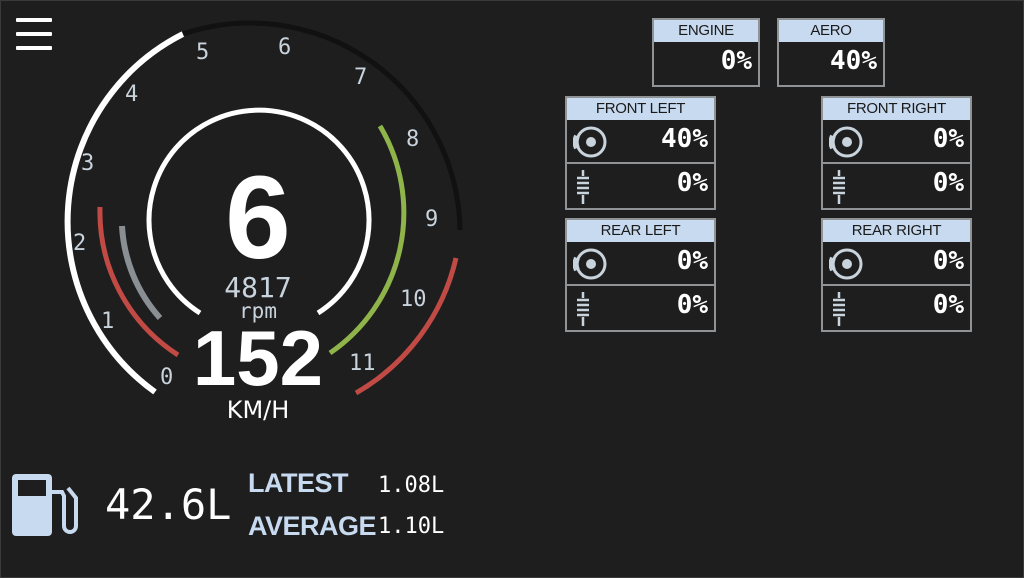  I want to click on scale-label: 5, so click(202, 52).